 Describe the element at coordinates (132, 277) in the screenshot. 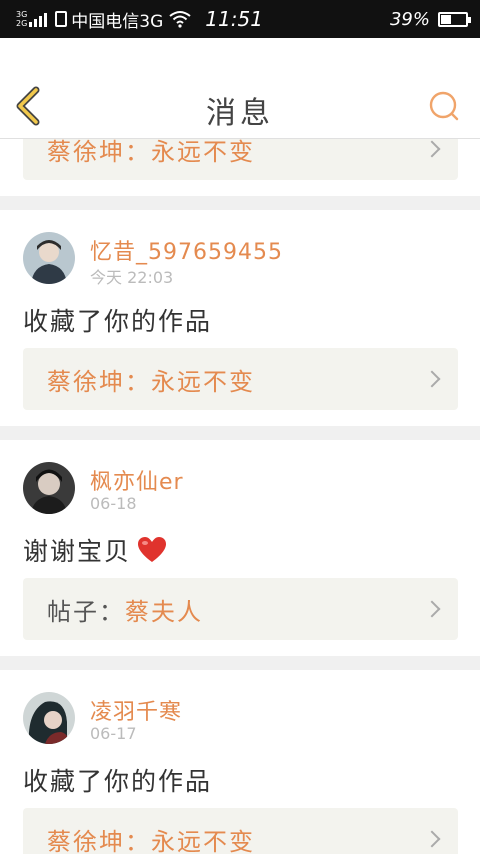

I see `message-time: 今天 22:03` at that location.